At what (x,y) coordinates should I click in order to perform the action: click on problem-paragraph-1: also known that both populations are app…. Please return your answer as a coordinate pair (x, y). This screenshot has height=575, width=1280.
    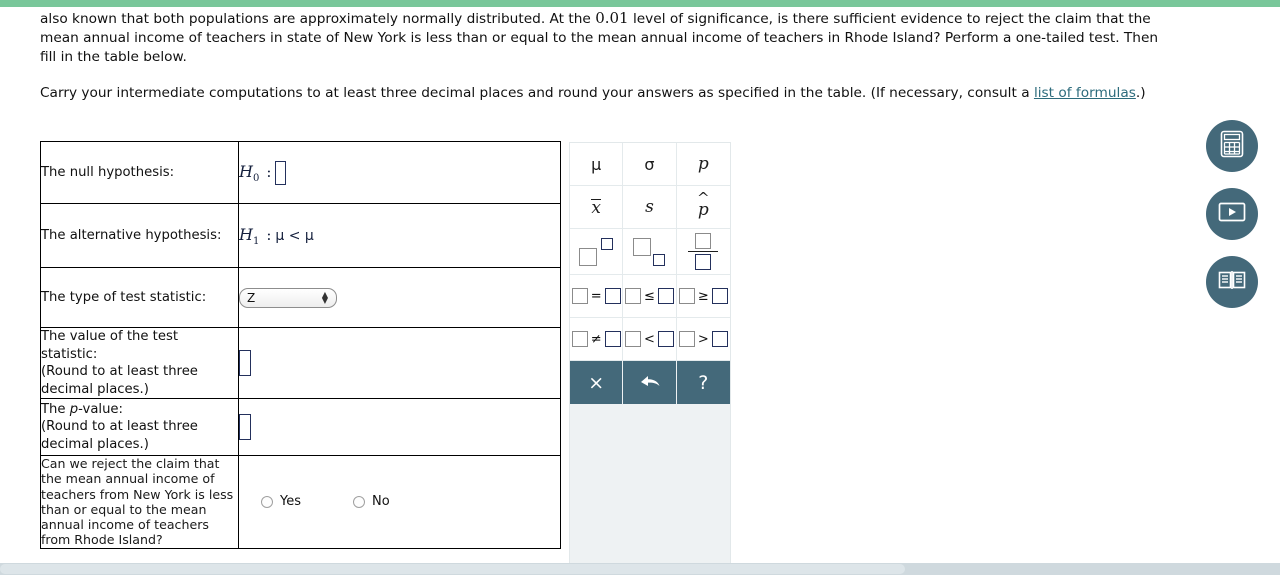
    Looking at the image, I should click on (600, 38).